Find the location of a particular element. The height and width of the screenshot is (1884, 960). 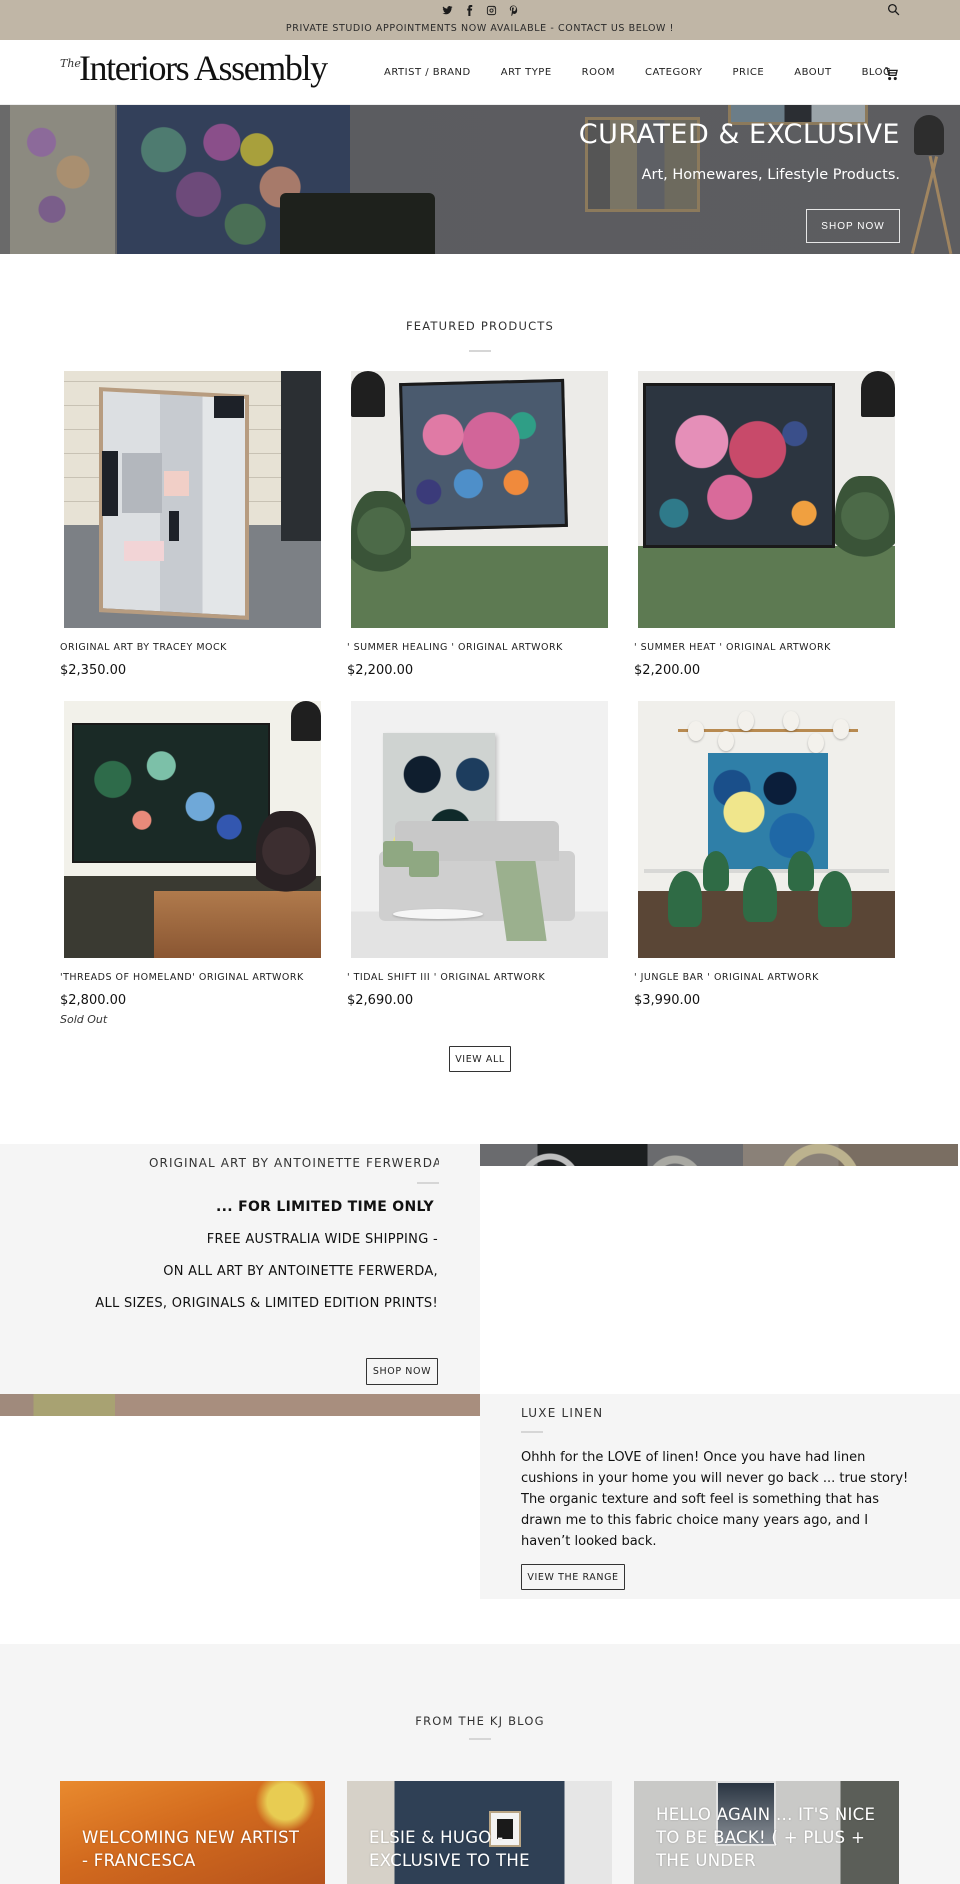

logo-text: Interiors Assembly is located at coordinates (203, 68).